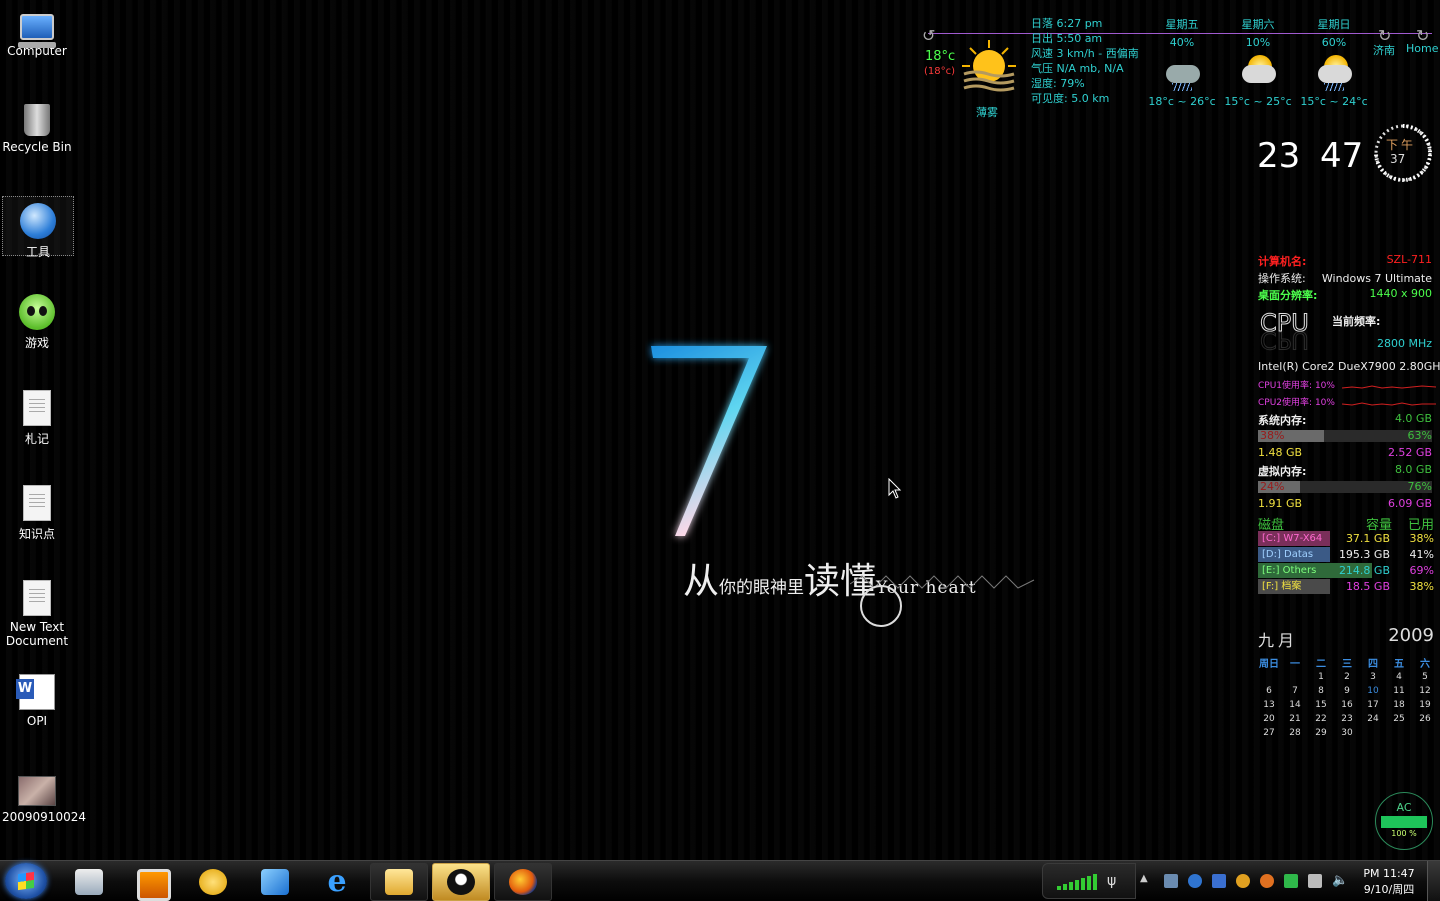 This screenshot has height=901, width=1440. I want to click on calendar-day: 28, so click(1295, 733).